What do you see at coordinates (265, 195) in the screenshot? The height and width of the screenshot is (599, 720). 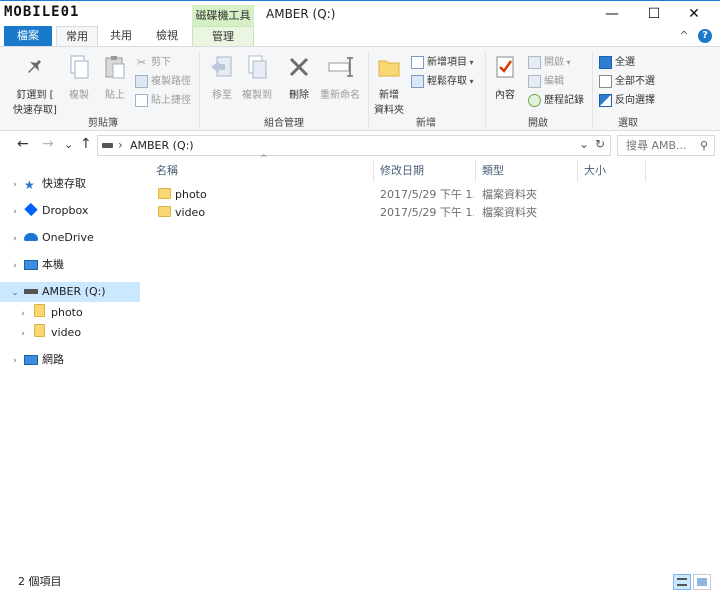 I see `file-name-cell: photo` at bounding box center [265, 195].